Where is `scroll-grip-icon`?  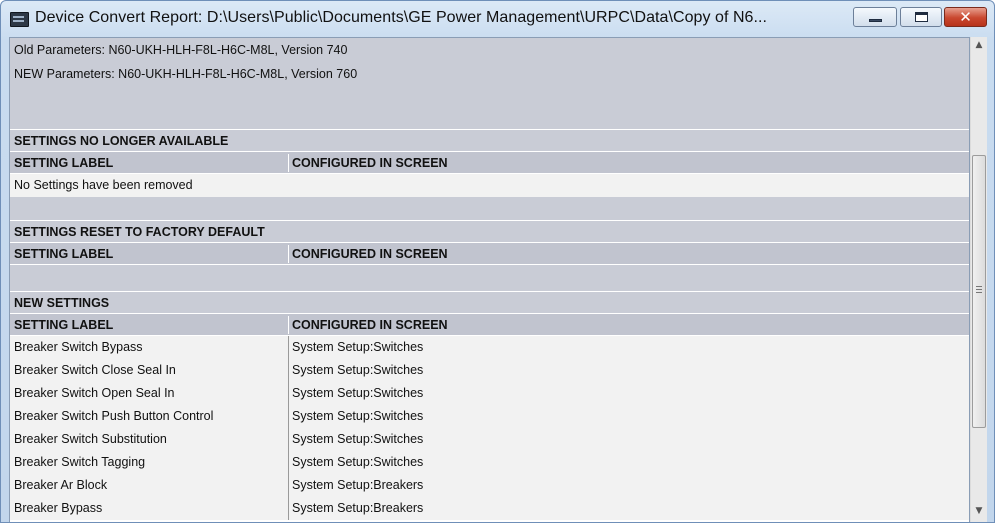 scroll-grip-icon is located at coordinates (979, 286).